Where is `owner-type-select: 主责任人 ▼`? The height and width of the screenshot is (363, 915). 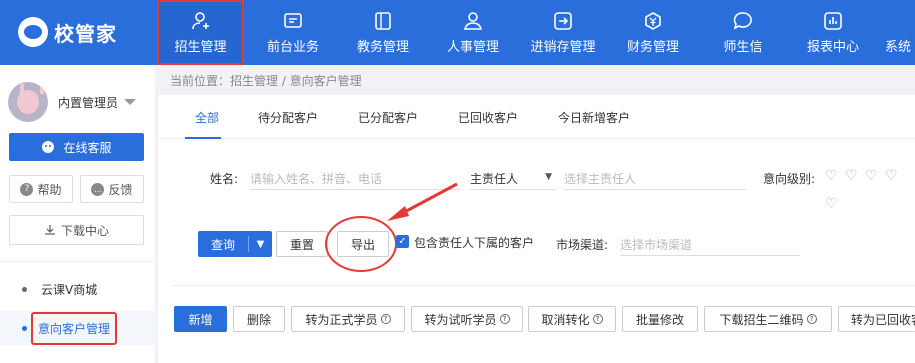
owner-type-select: 主责任人 ▼ is located at coordinates (513, 178).